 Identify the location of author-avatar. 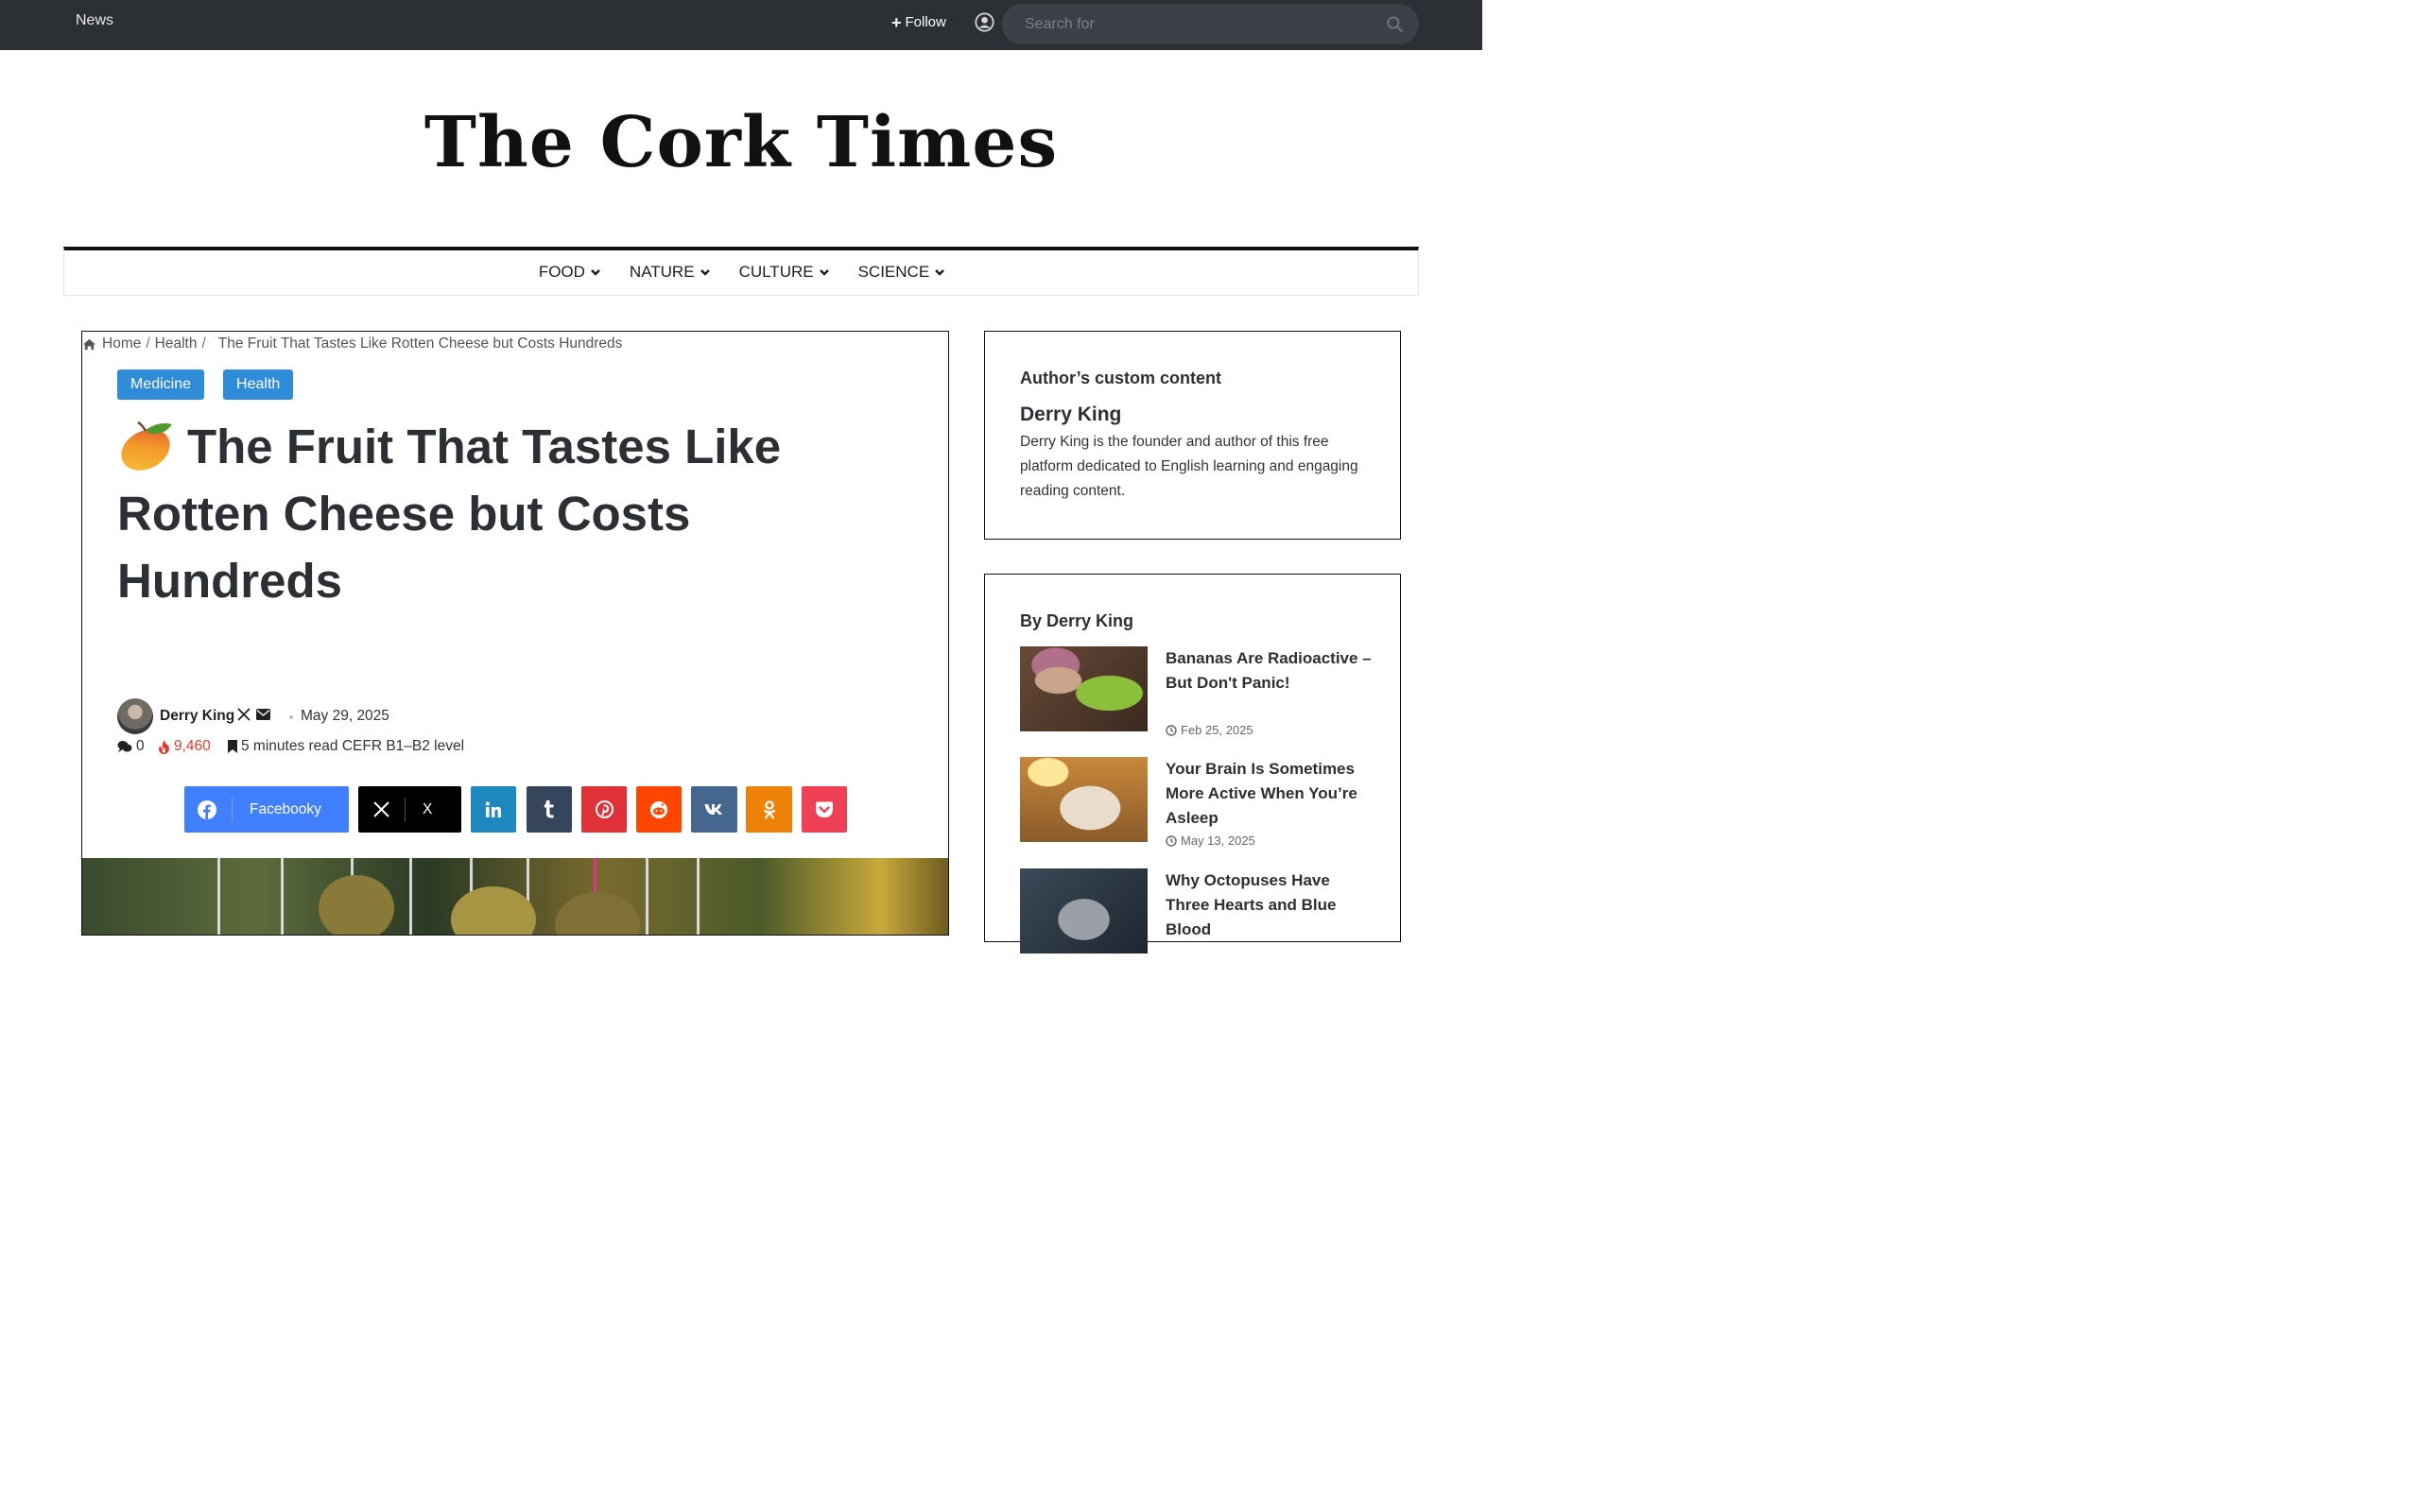
(135, 716).